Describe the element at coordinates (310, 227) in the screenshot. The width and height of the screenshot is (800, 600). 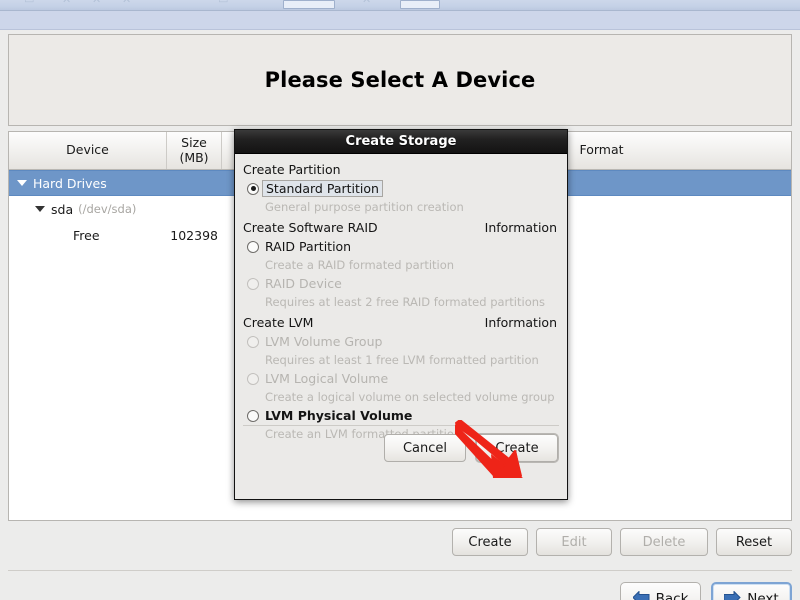
I see `group-label: Create Software RAID` at that location.